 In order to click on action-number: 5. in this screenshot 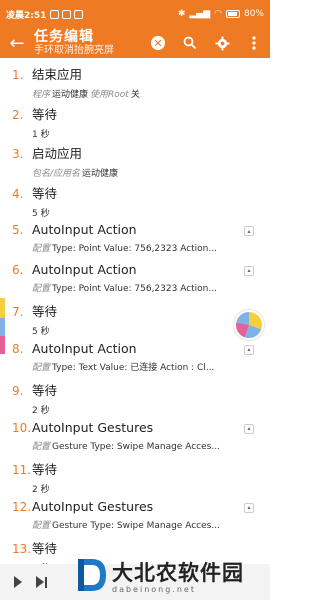, I will do `click(18, 230)`.